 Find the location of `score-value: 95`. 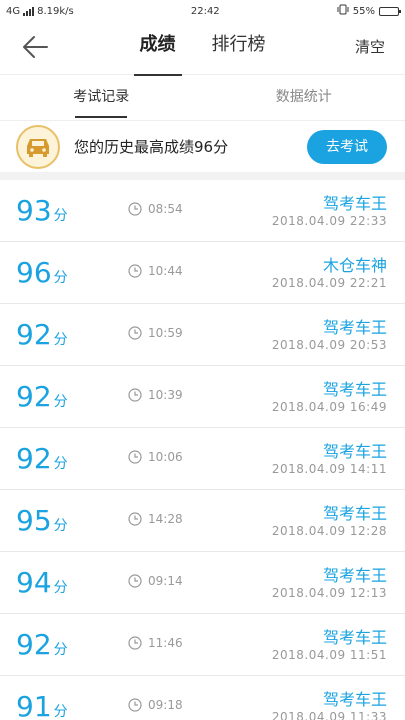

score-value: 95 is located at coordinates (34, 520).